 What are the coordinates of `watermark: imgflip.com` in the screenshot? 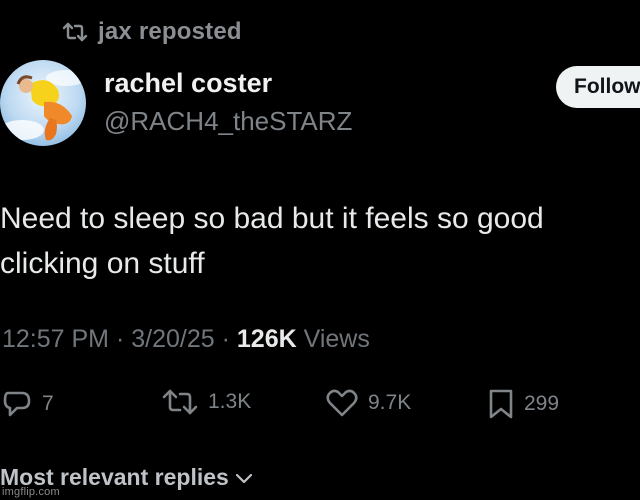 It's located at (31, 492).